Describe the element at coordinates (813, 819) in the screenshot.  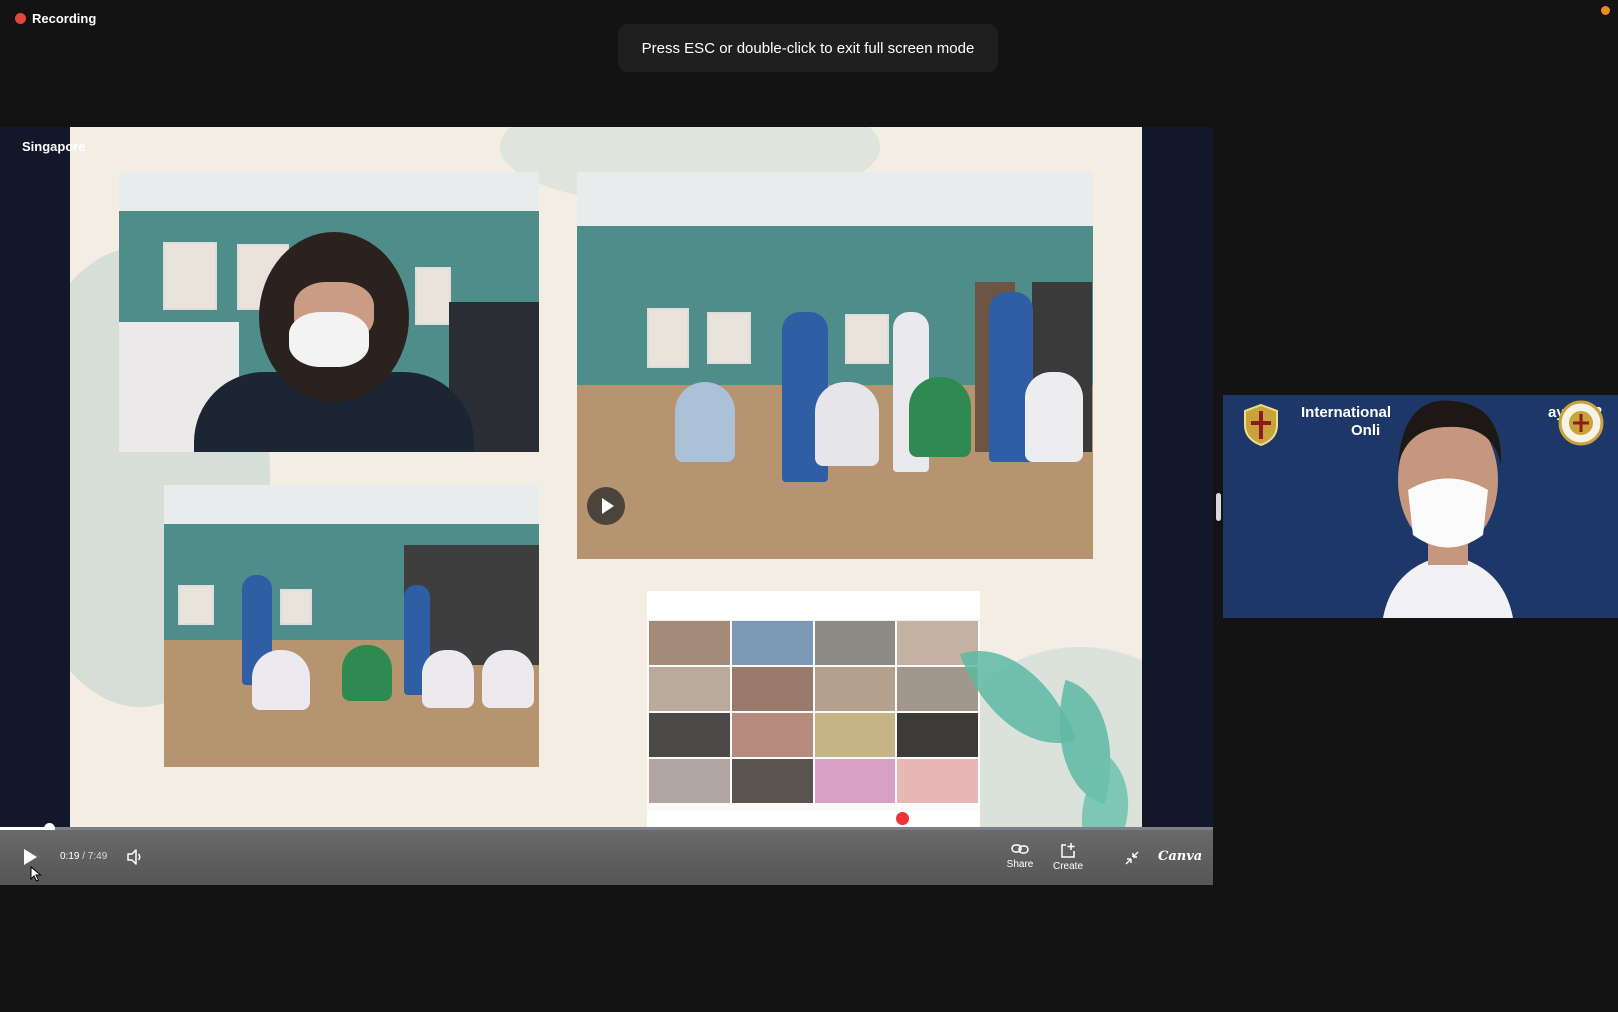
I see `call-toolbar` at that location.